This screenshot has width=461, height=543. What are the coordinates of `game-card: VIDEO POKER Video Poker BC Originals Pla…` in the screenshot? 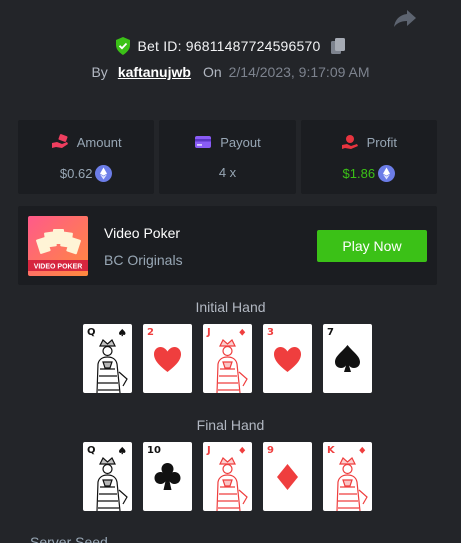 It's located at (227, 245).